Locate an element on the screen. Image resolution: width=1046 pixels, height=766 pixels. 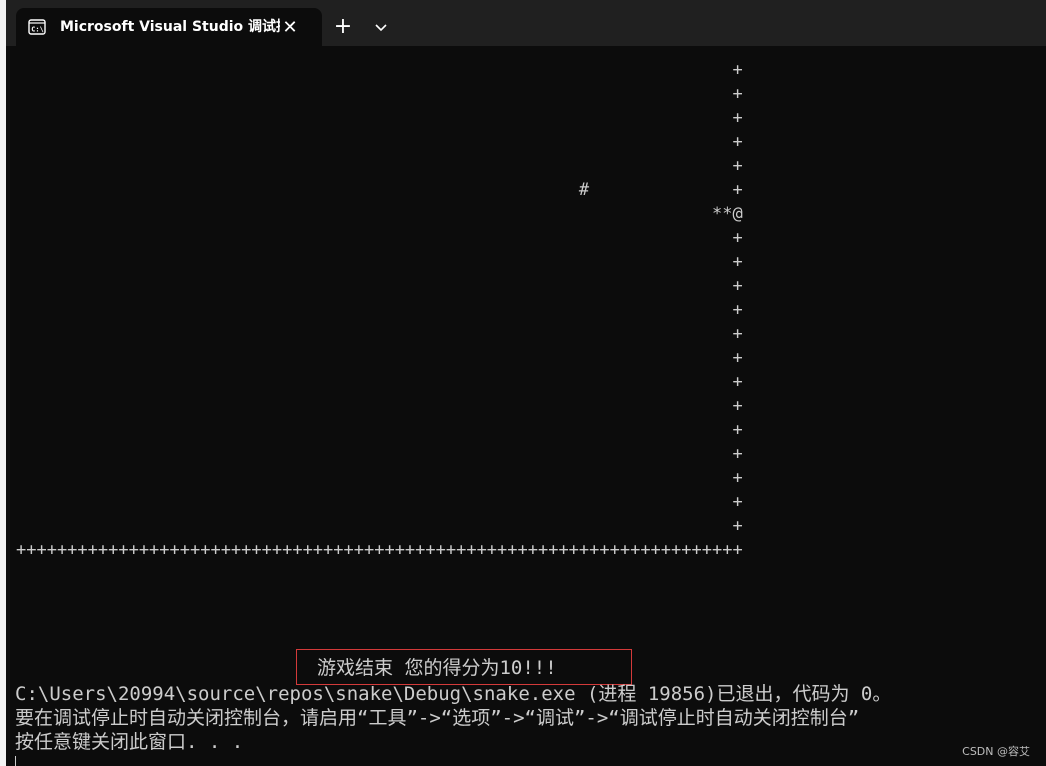
game-over-highlight: 游戏结束 您的得分为10!!! is located at coordinates (464, 667).